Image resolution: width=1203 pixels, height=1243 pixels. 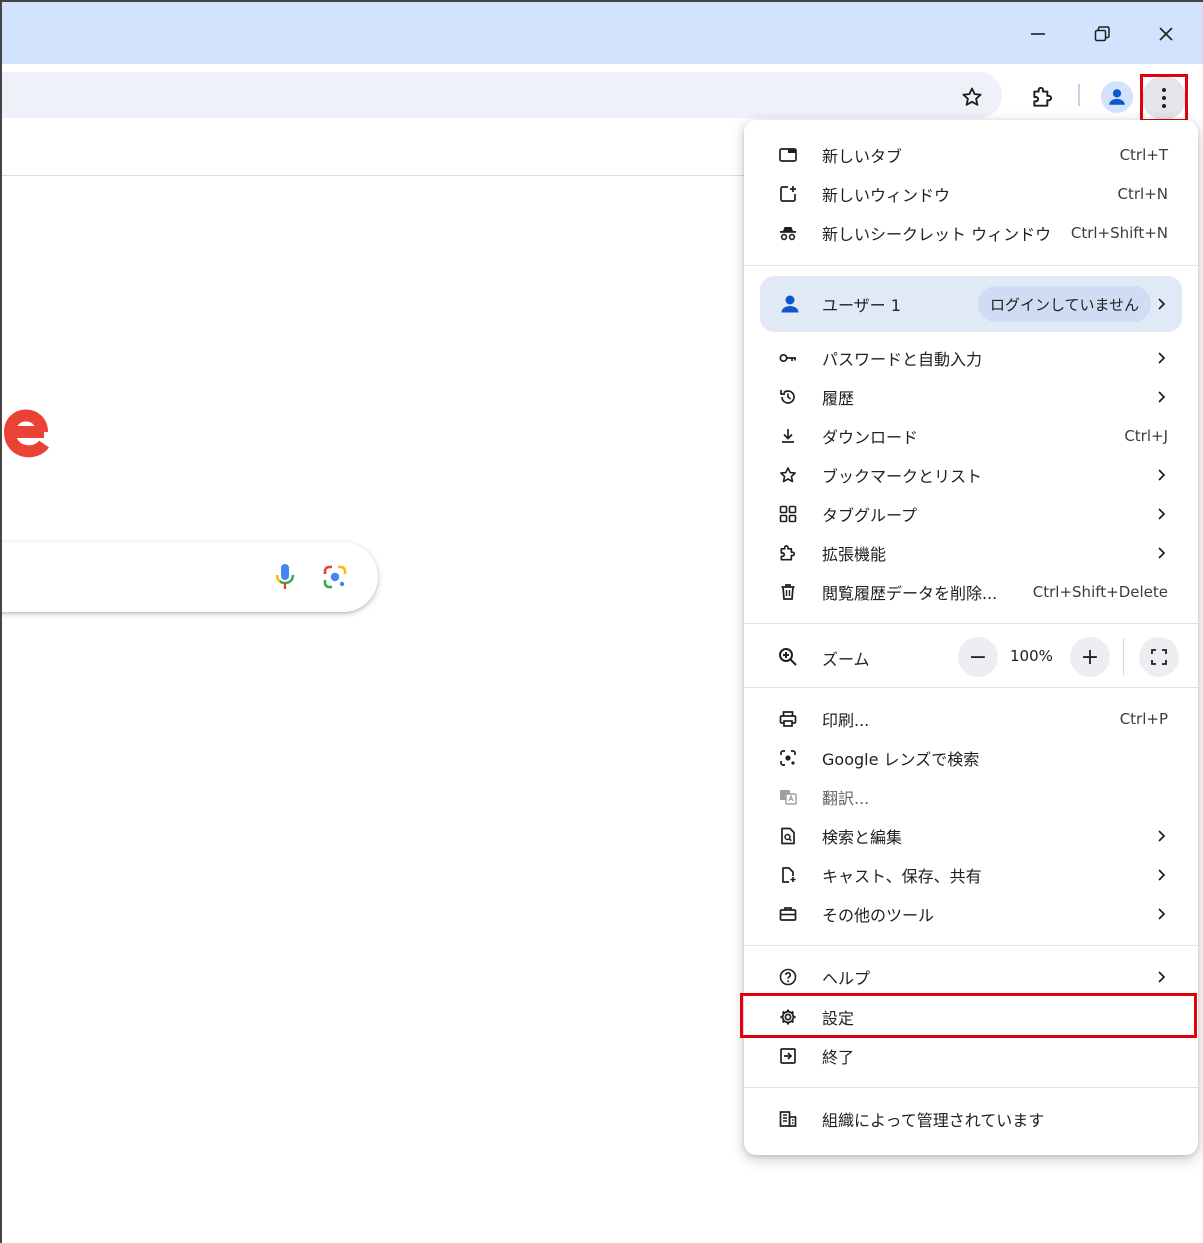 I want to click on star-icon, so click(x=788, y=475).